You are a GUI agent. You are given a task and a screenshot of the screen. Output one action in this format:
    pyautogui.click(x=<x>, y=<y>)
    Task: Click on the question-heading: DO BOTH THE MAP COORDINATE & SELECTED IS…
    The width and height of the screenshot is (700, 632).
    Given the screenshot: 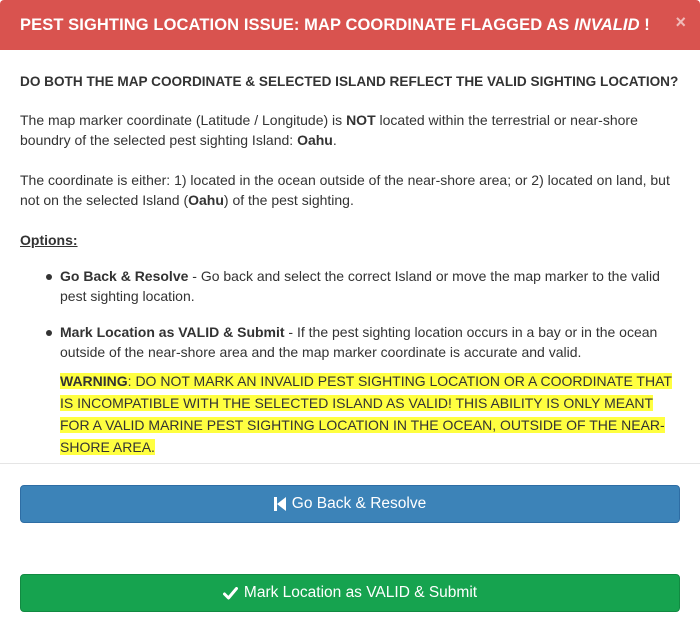 What is the action you would take?
    pyautogui.click(x=349, y=81)
    